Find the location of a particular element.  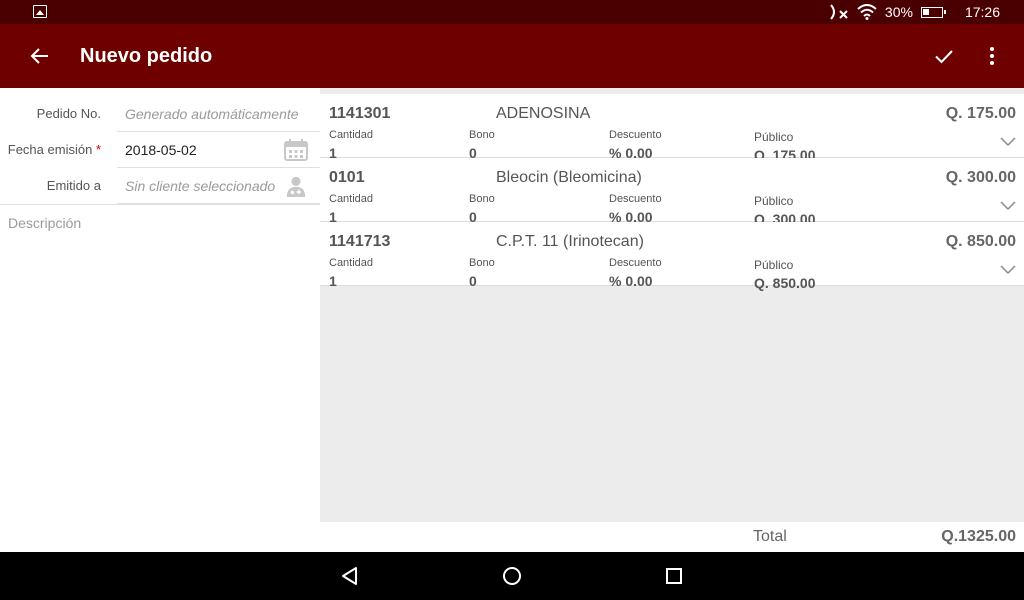

clock: 17:26 is located at coordinates (982, 12).